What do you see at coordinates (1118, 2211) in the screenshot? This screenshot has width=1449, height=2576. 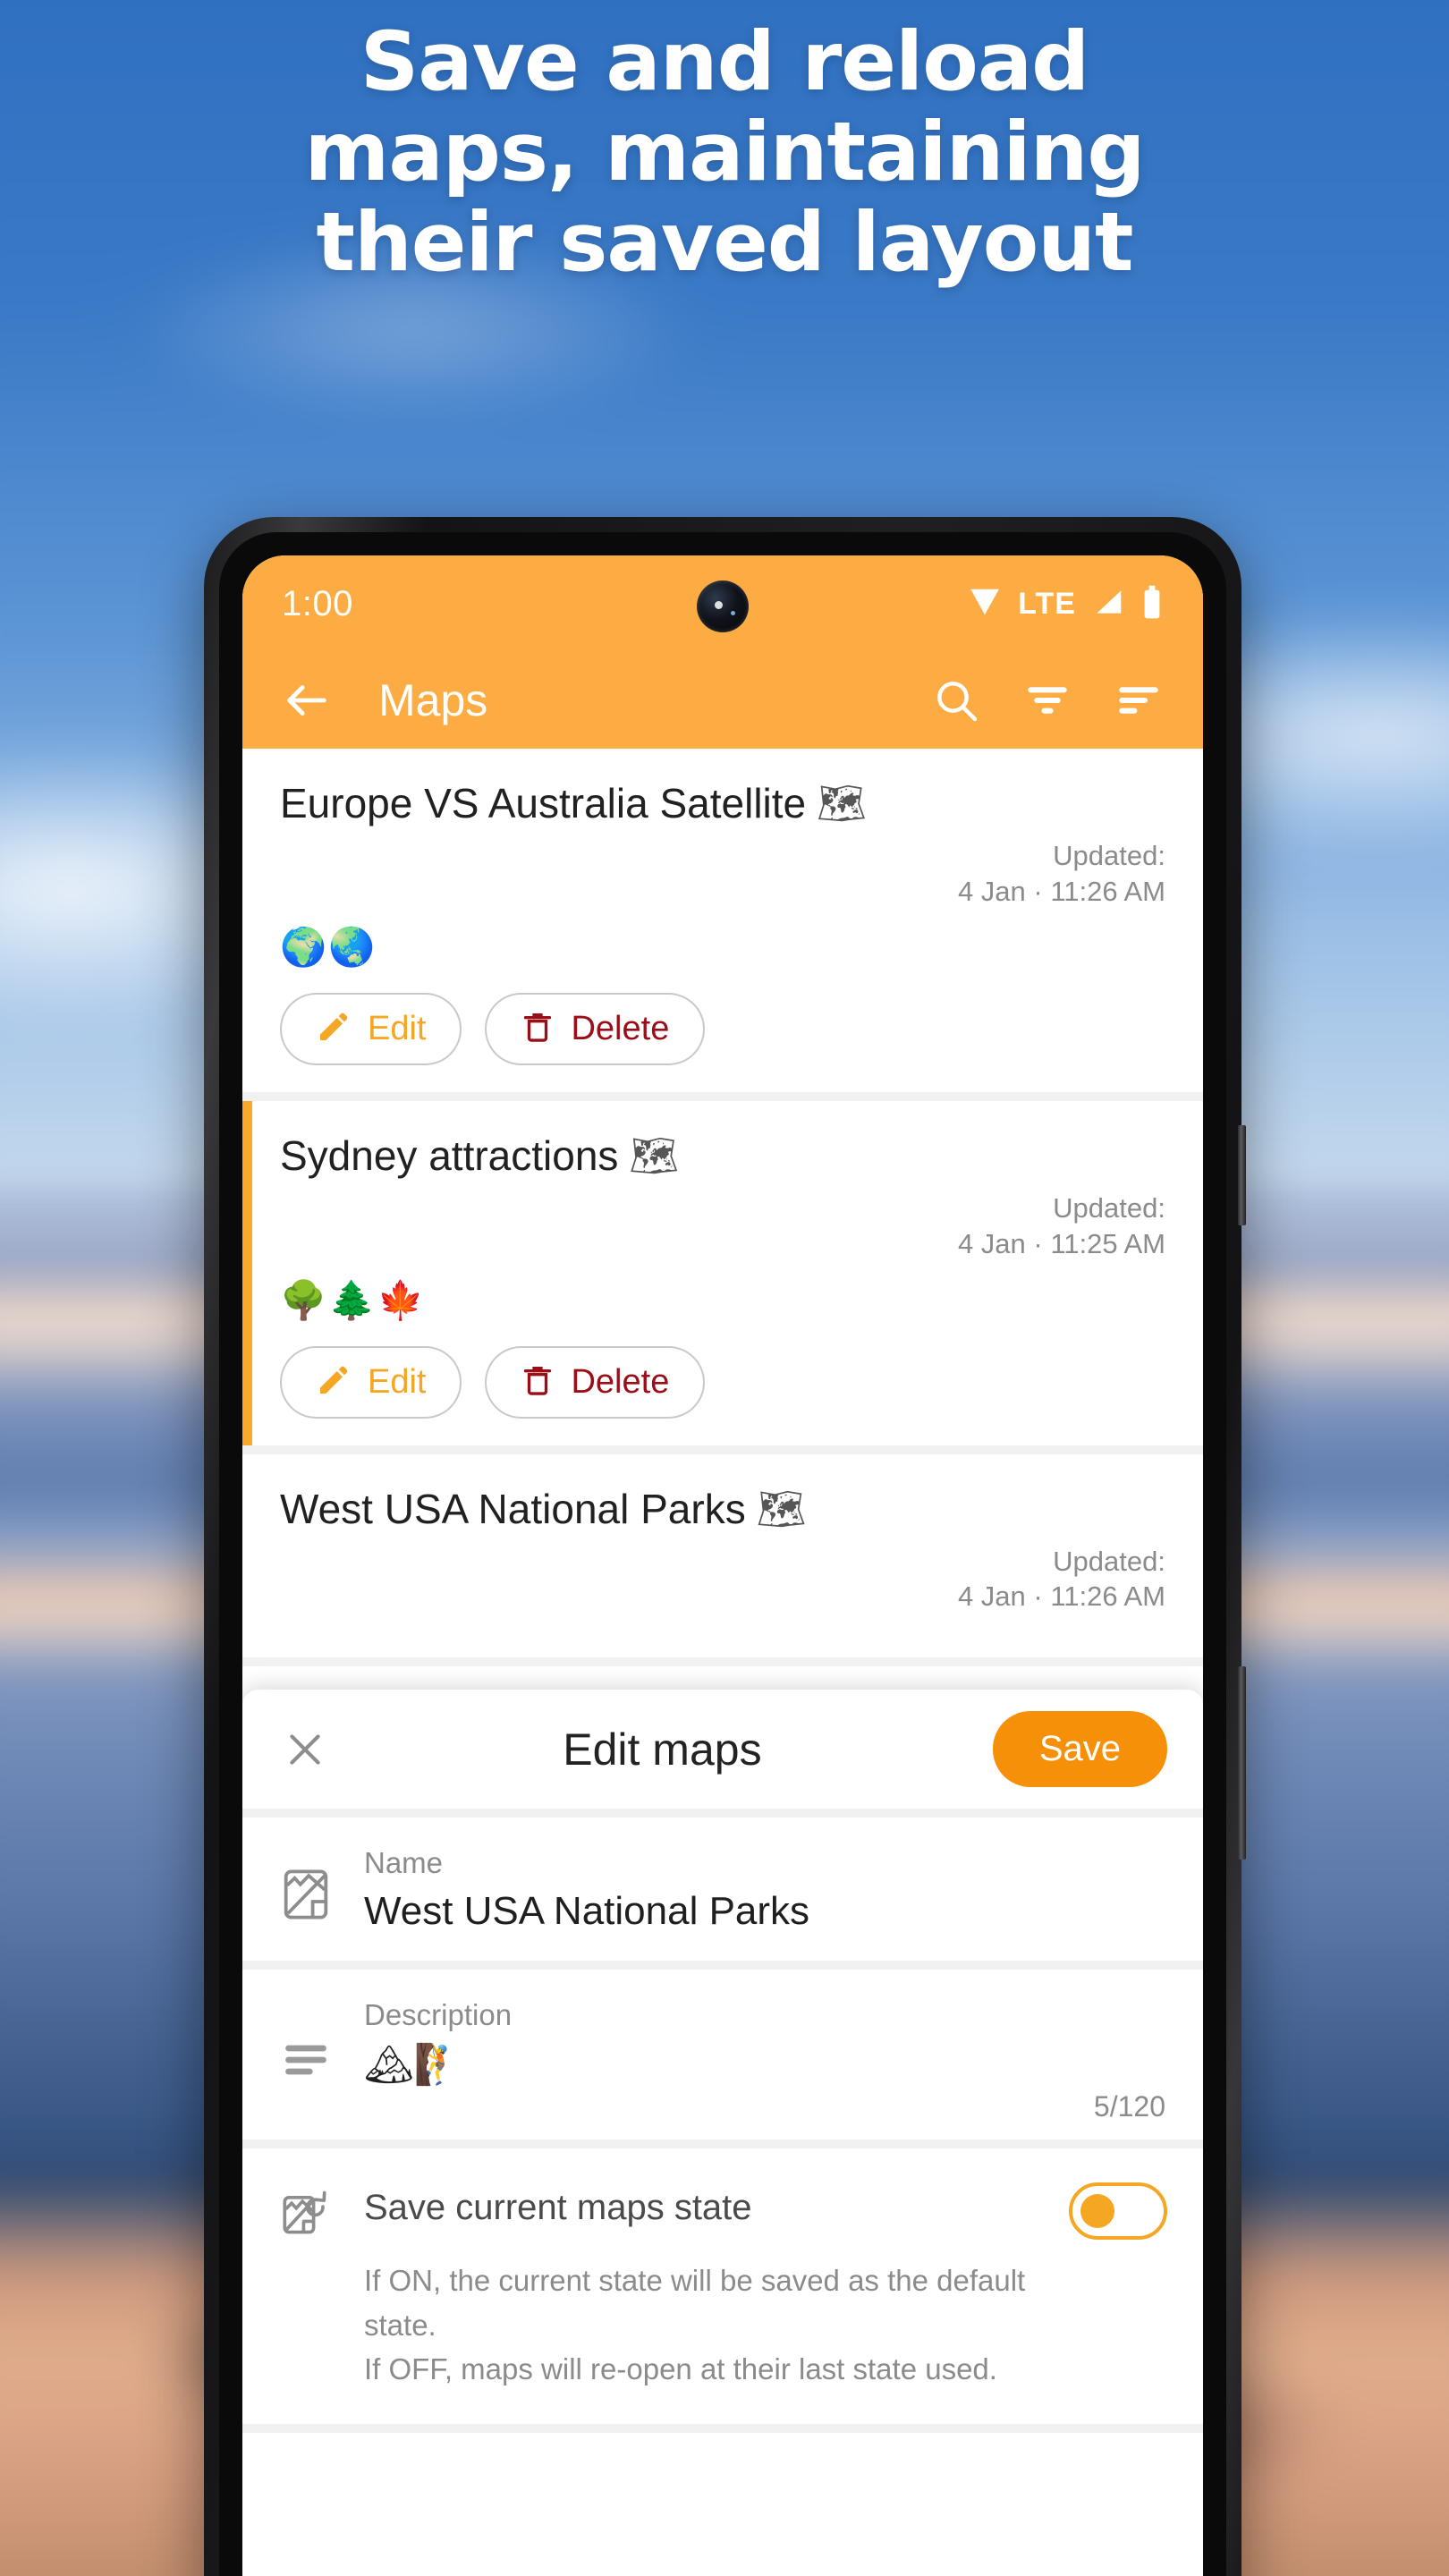 I see `save-state-toggle` at bounding box center [1118, 2211].